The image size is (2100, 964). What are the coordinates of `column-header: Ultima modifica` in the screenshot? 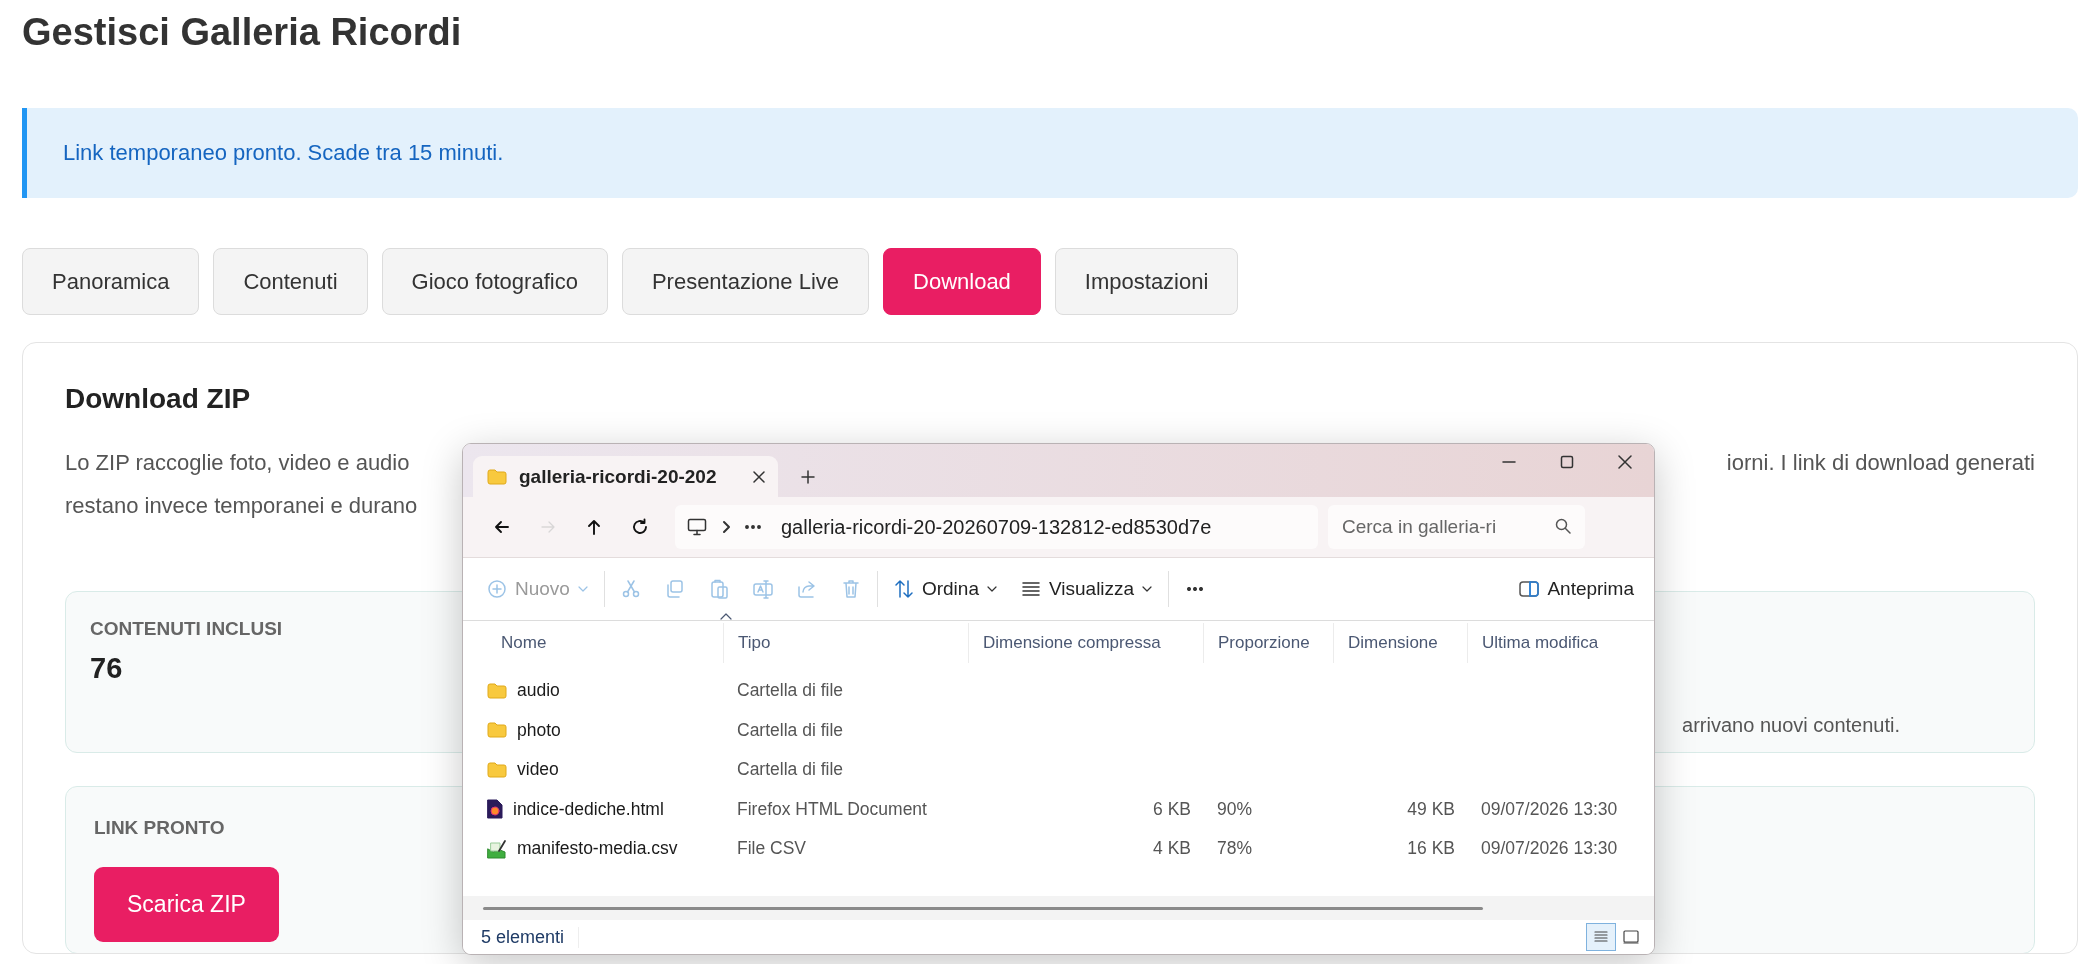 It's located at (1560, 643).